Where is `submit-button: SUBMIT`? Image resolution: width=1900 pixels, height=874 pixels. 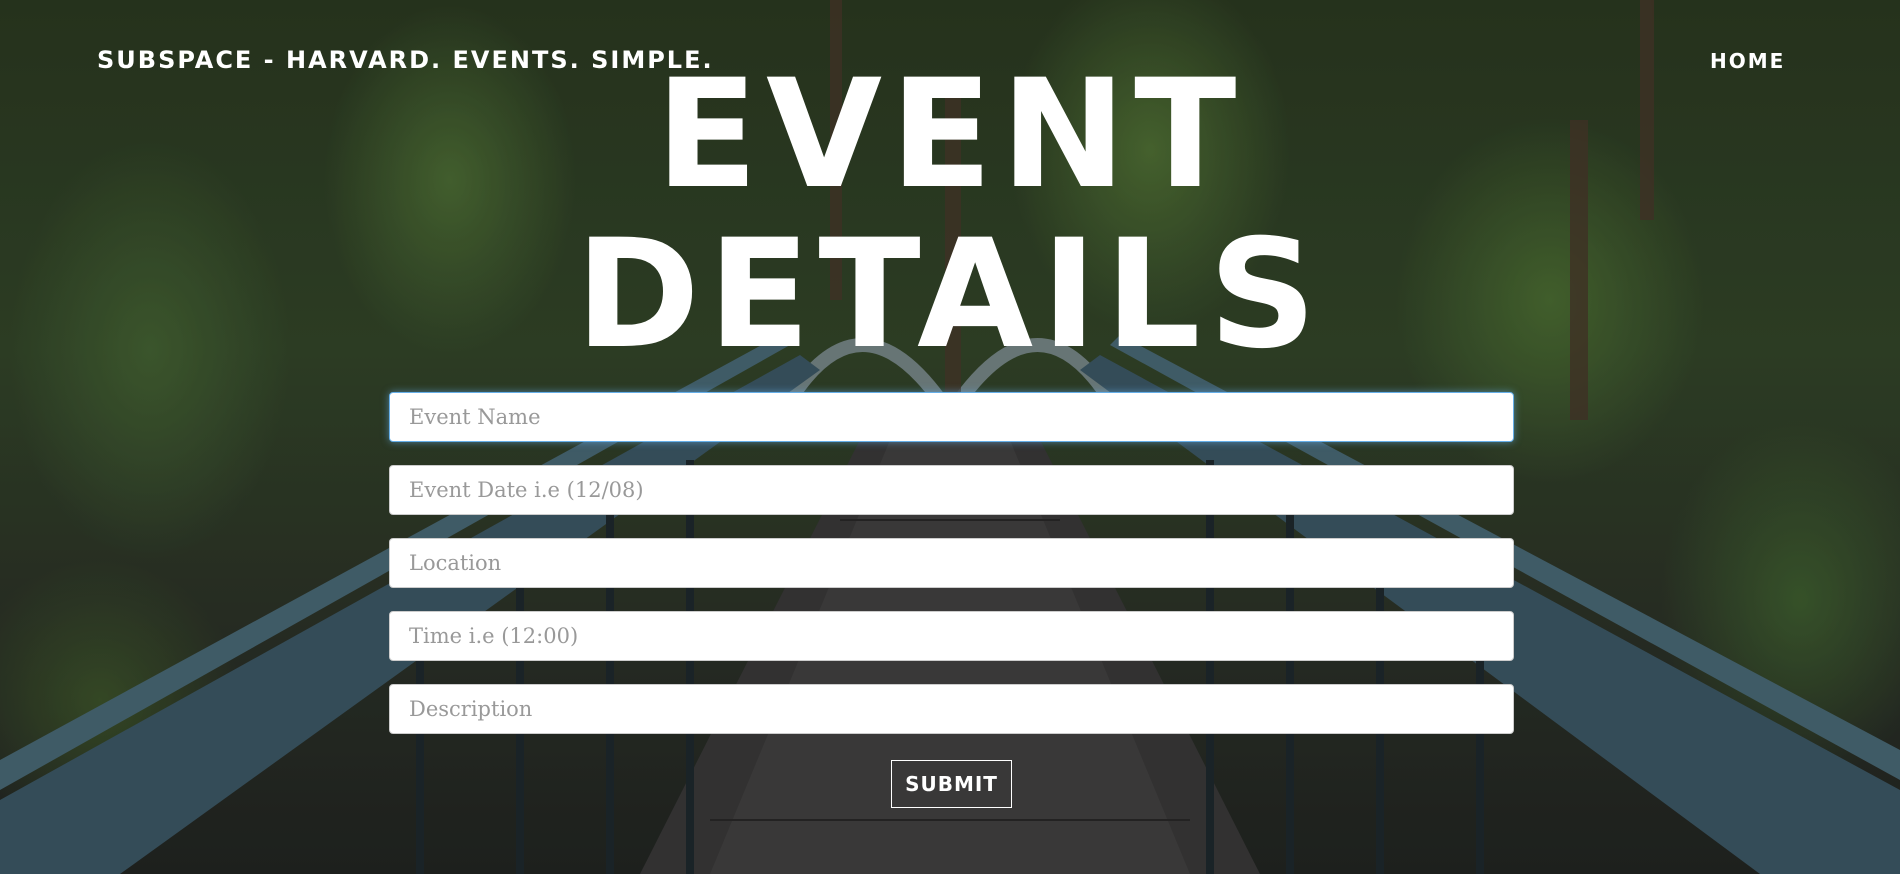
submit-button: SUBMIT is located at coordinates (951, 784).